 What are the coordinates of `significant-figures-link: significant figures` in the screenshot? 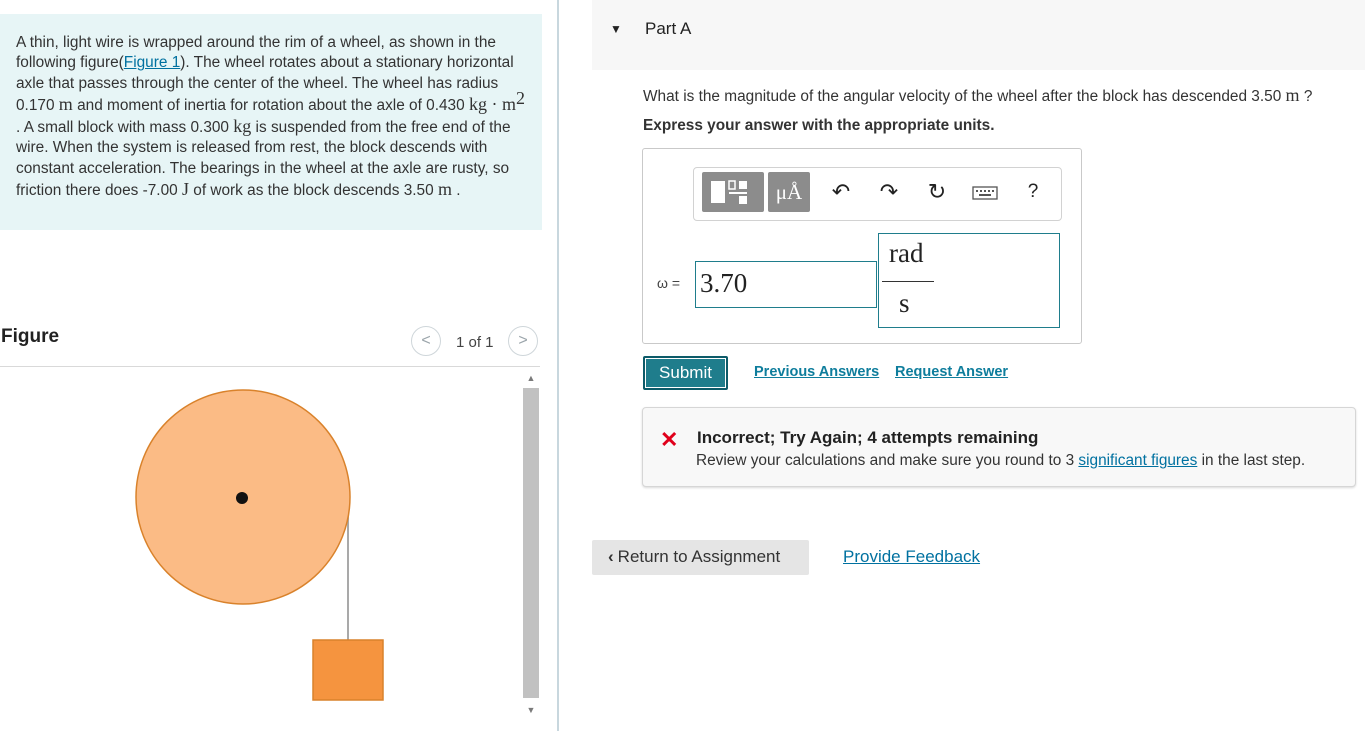 It's located at (1137, 460).